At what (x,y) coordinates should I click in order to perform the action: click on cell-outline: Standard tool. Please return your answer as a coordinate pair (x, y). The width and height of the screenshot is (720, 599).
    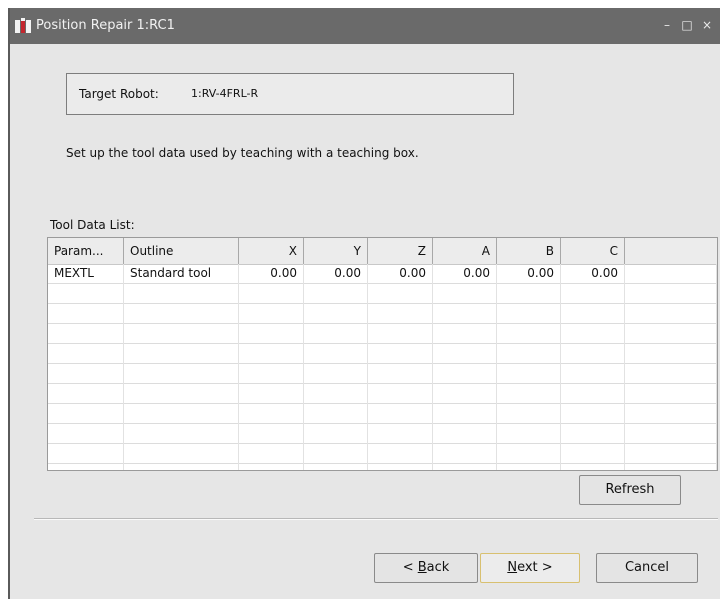
    Looking at the image, I should click on (181, 274).